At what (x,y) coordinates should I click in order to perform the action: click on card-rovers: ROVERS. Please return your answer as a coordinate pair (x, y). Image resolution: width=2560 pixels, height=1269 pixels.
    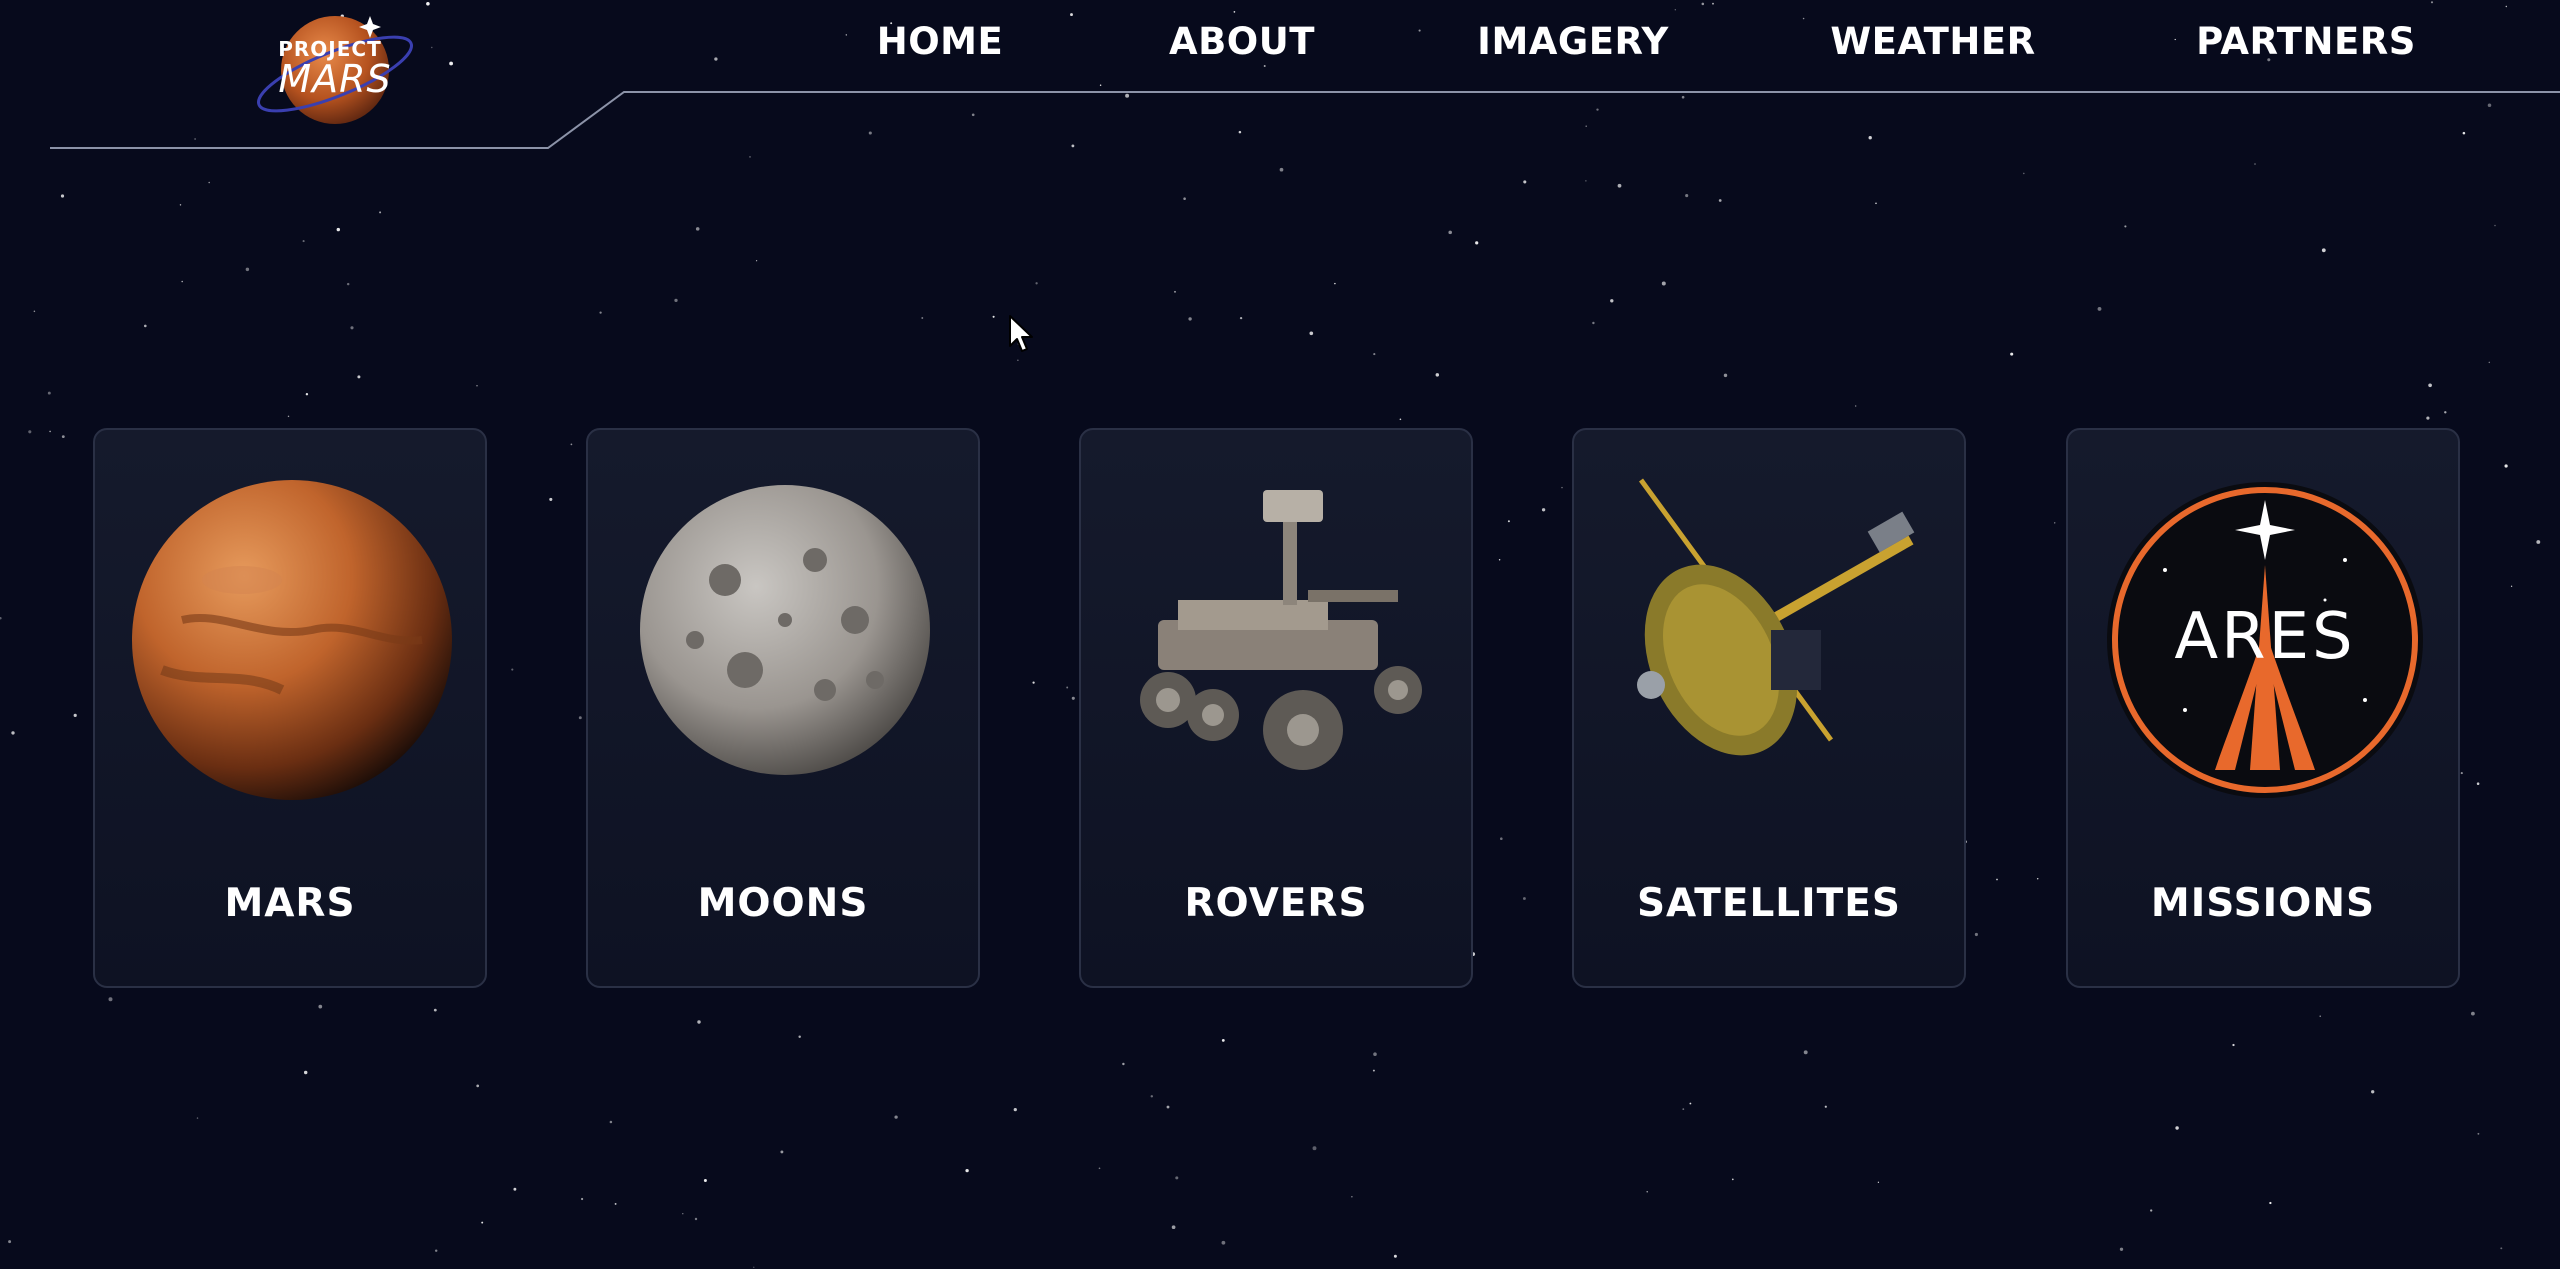
    Looking at the image, I should click on (1276, 708).